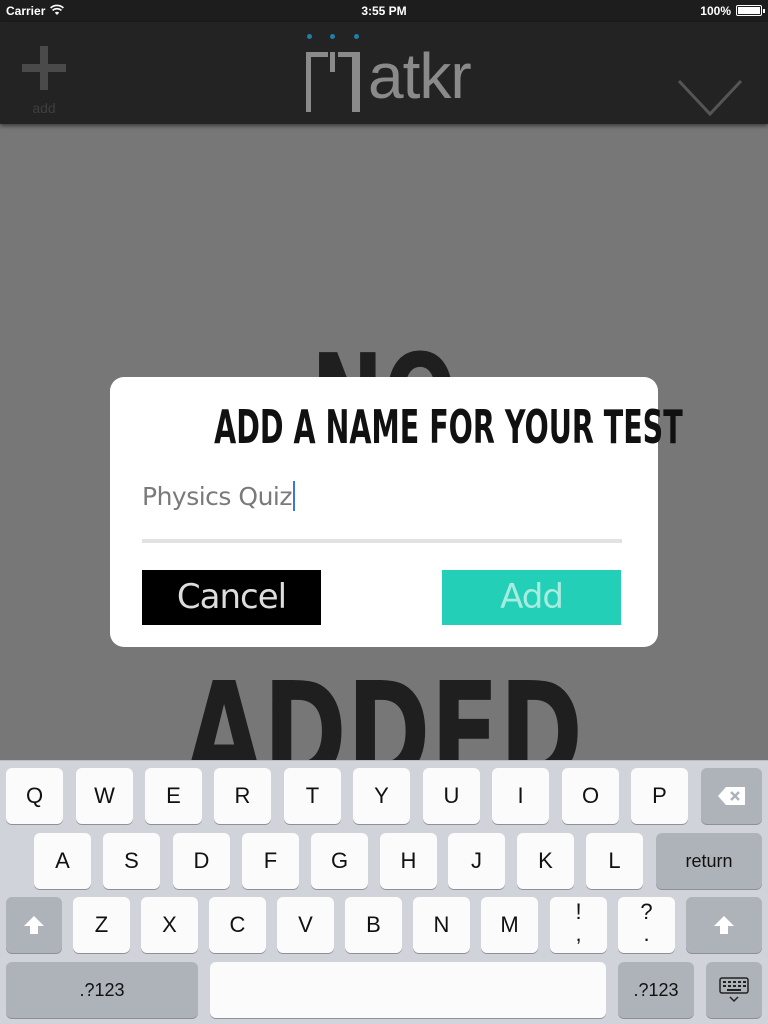  I want to click on cancel-button: Cancel, so click(231, 597).